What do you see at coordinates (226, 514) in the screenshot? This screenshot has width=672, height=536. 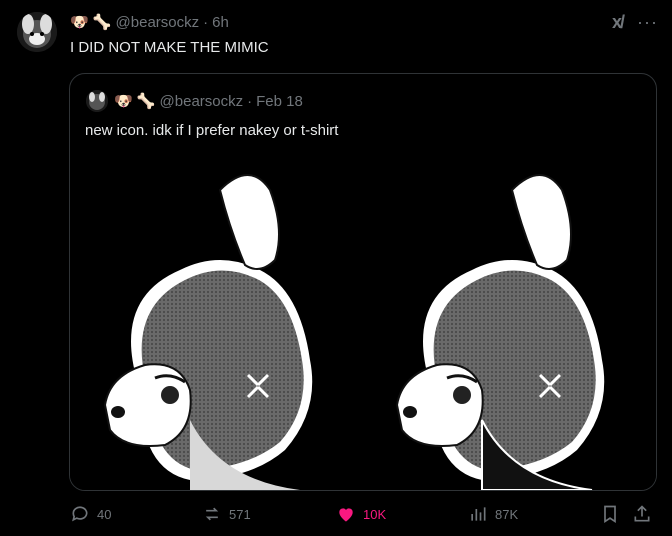 I see `repost-button: 571` at bounding box center [226, 514].